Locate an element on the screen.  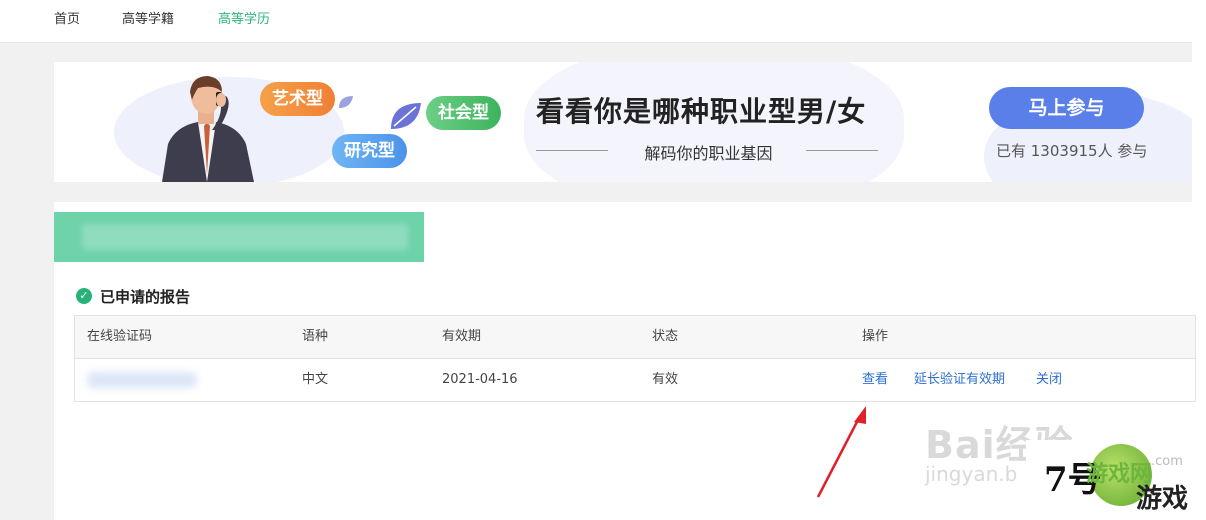
cell-expiry: 2021-04-16 is located at coordinates (480, 379).